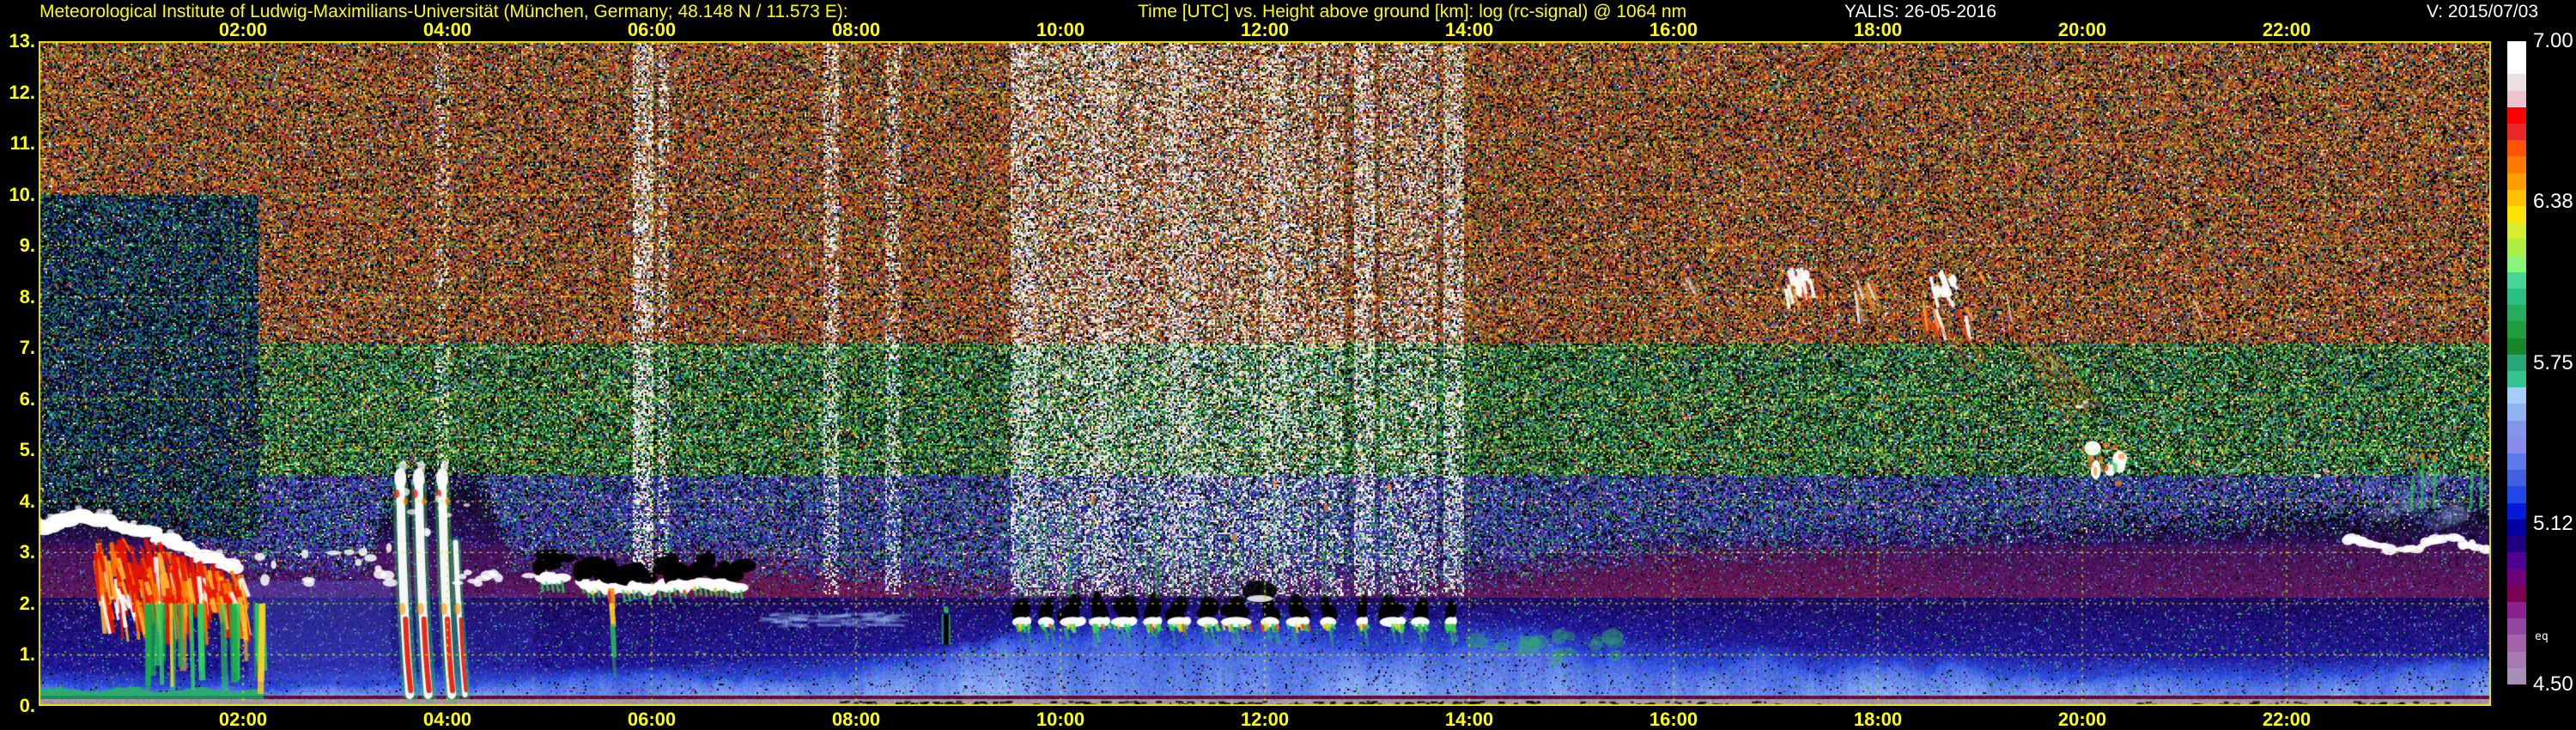 Image resolution: width=2576 pixels, height=730 pixels. I want to click on x-axis-tick-top: 02:00, so click(243, 29).